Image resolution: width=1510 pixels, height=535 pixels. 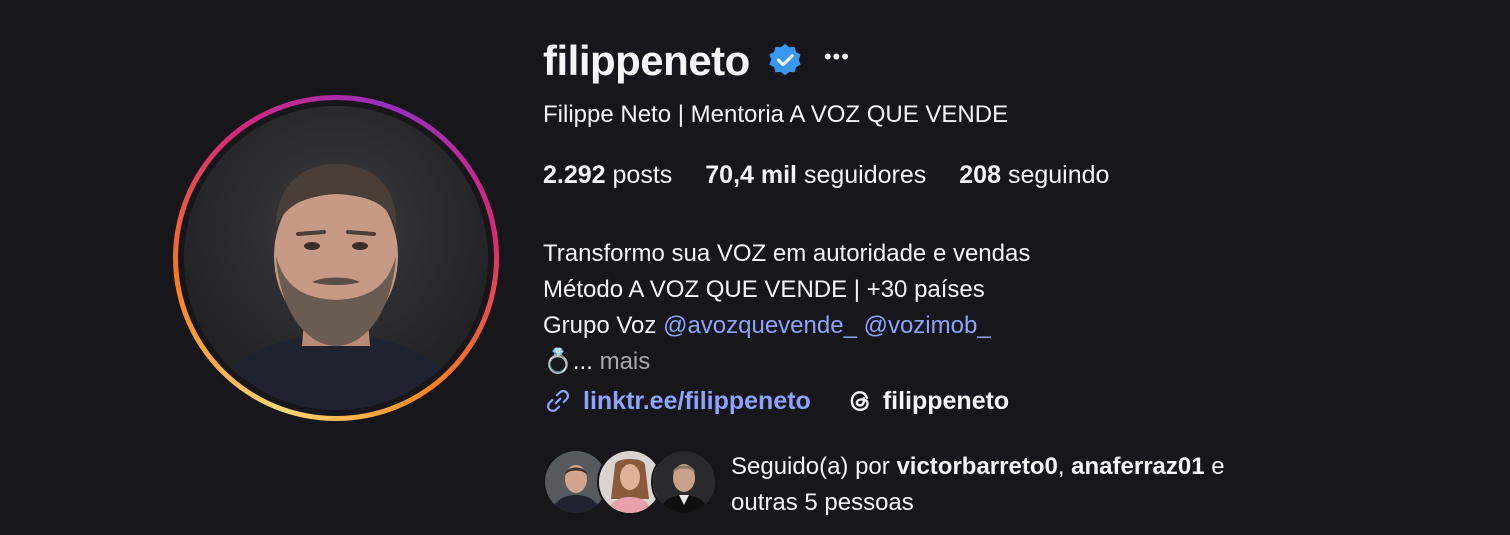 What do you see at coordinates (1058, 175) in the screenshot?
I see `following-count-label: seguindo` at bounding box center [1058, 175].